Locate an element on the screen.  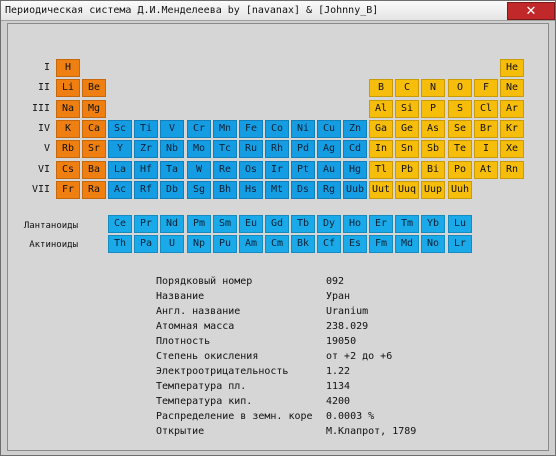
element-cell: Rb is located at coordinates (68, 149).